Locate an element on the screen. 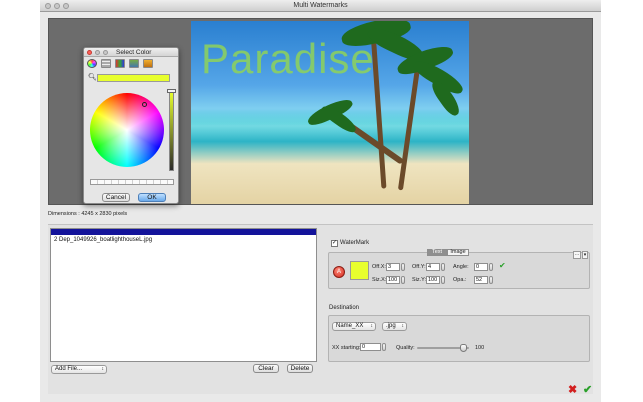 Image resolution: width=643 pixels, height=402 pixels. name-format-select: Name_XX ↕ is located at coordinates (354, 326).